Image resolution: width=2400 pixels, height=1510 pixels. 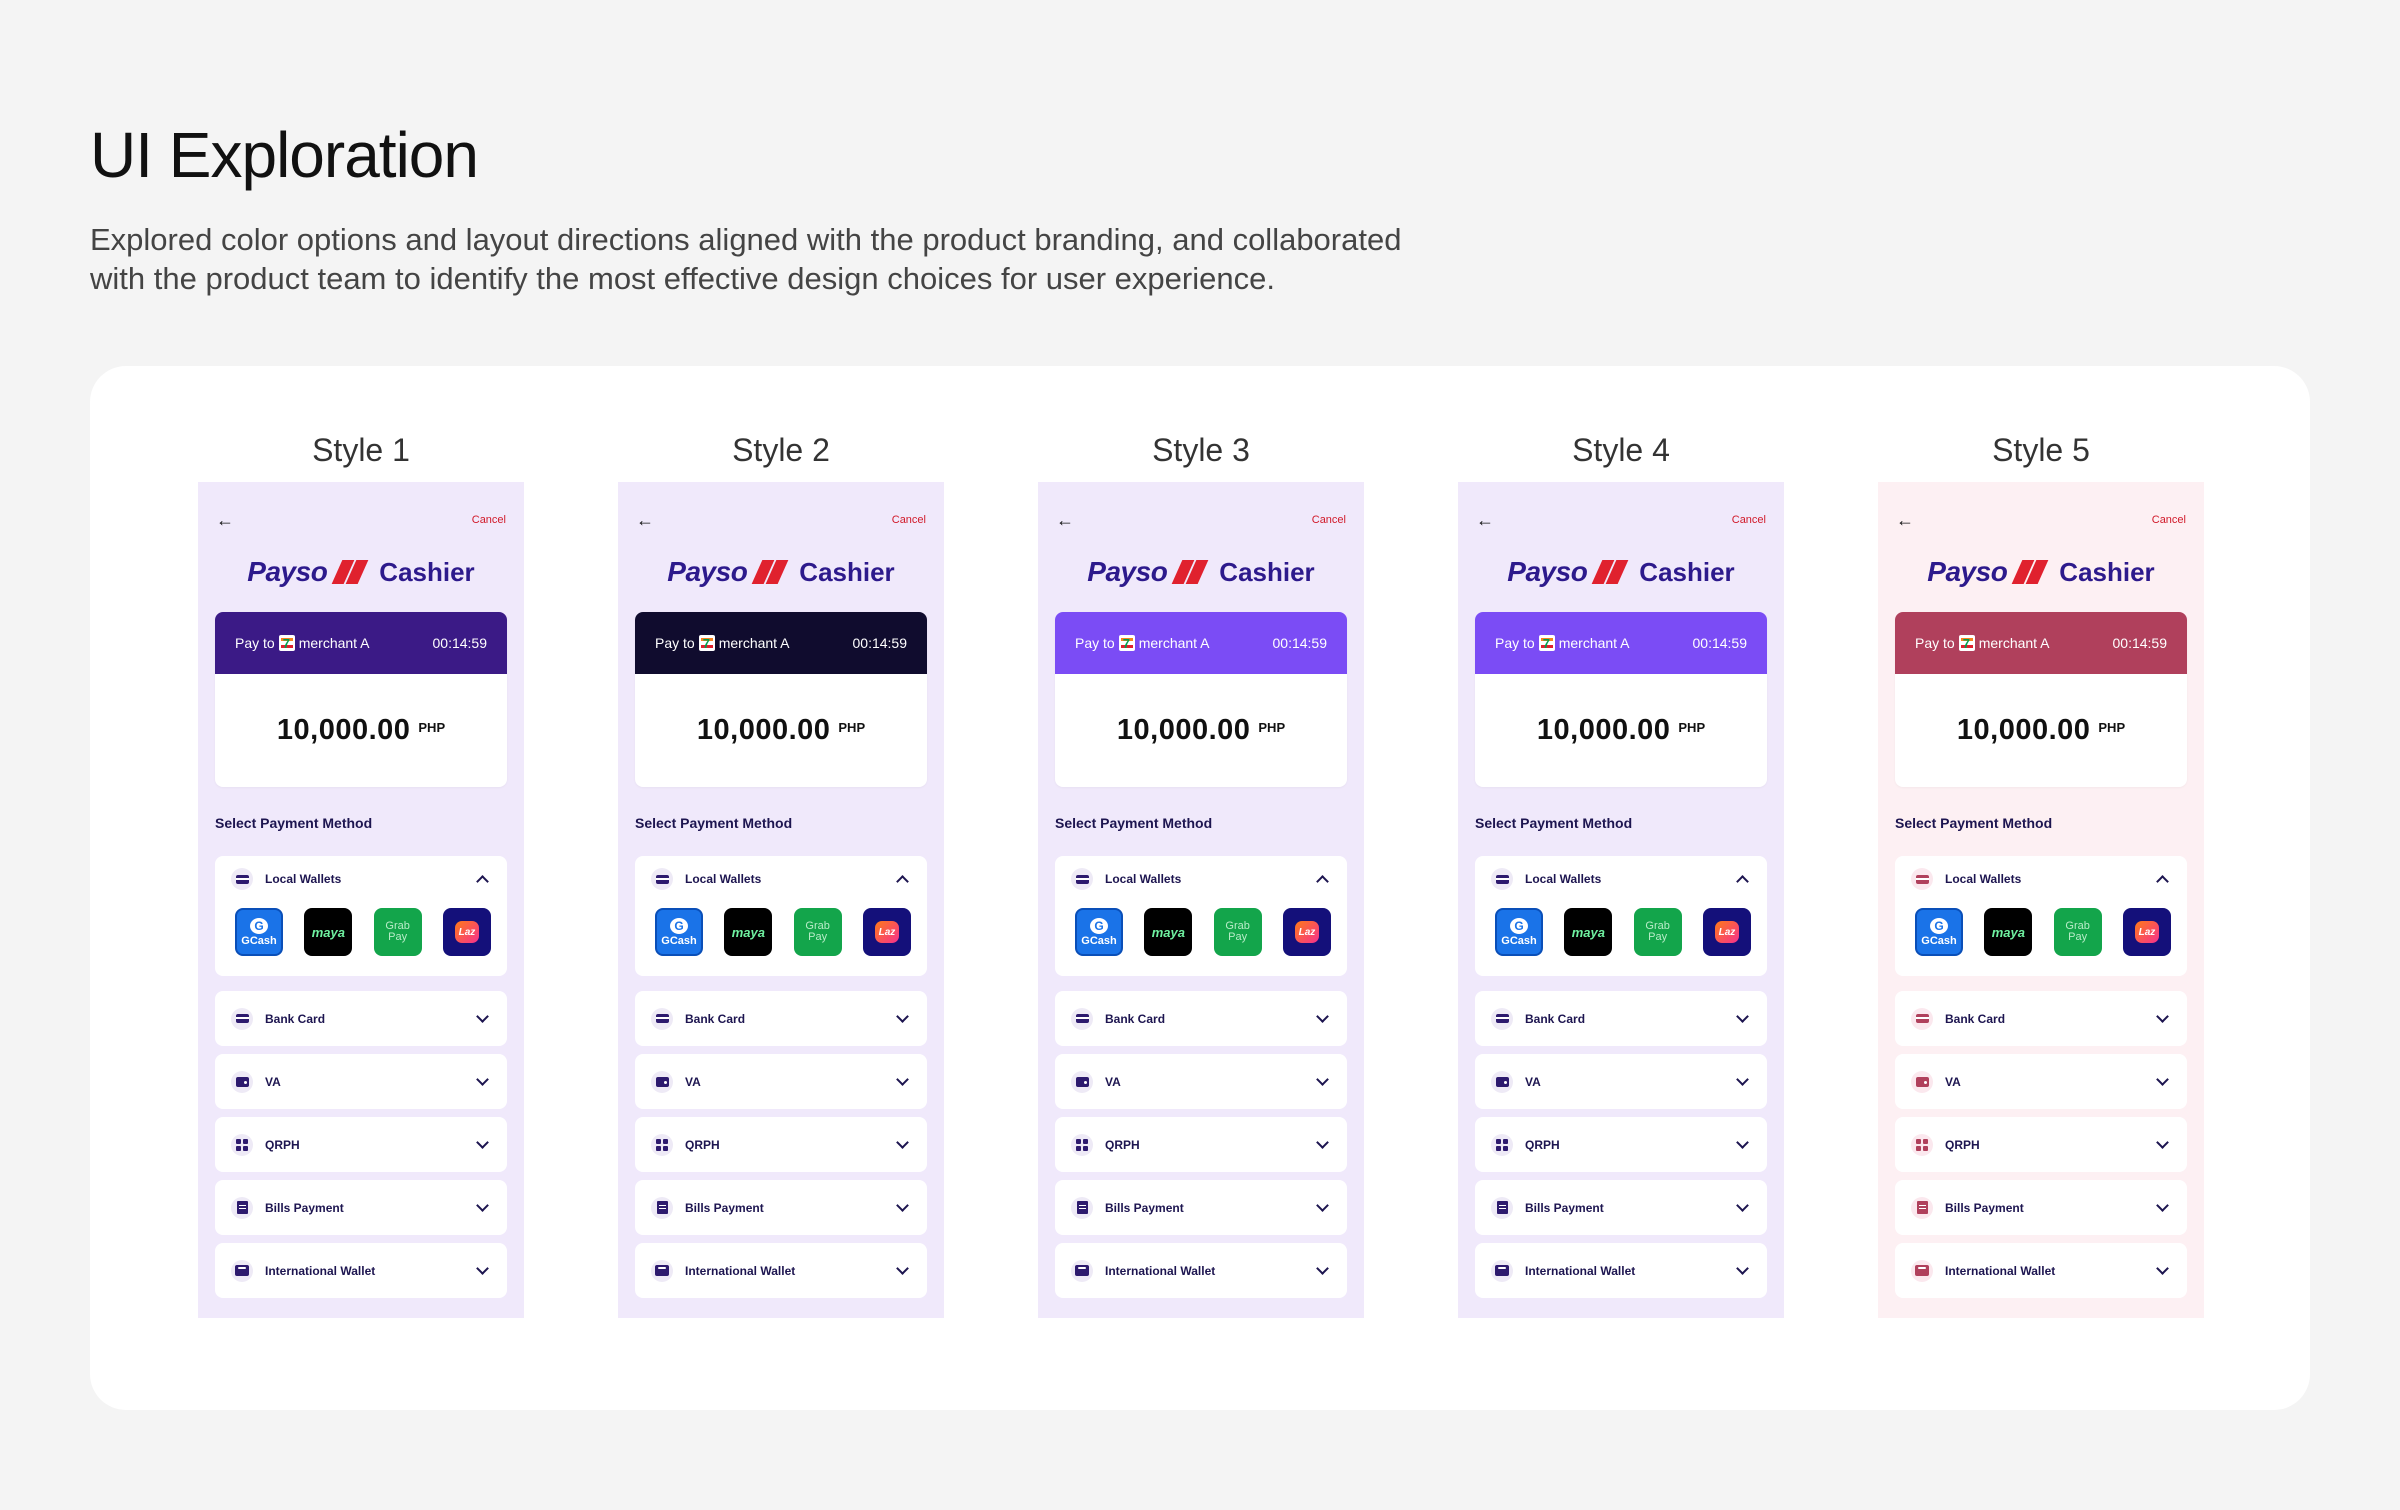 I want to click on method-label: International Wallet, so click(x=320, y=1270).